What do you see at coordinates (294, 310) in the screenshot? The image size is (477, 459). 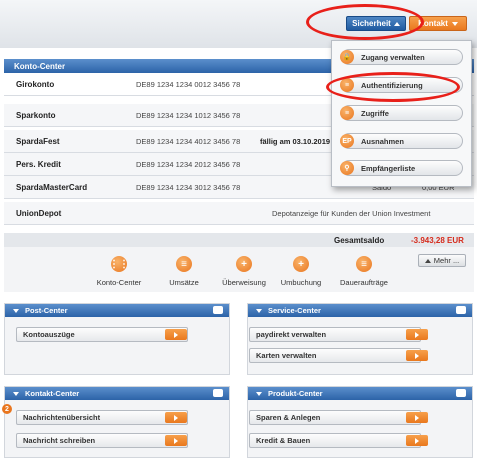 I see `service-center-title: Service-Center` at bounding box center [294, 310].